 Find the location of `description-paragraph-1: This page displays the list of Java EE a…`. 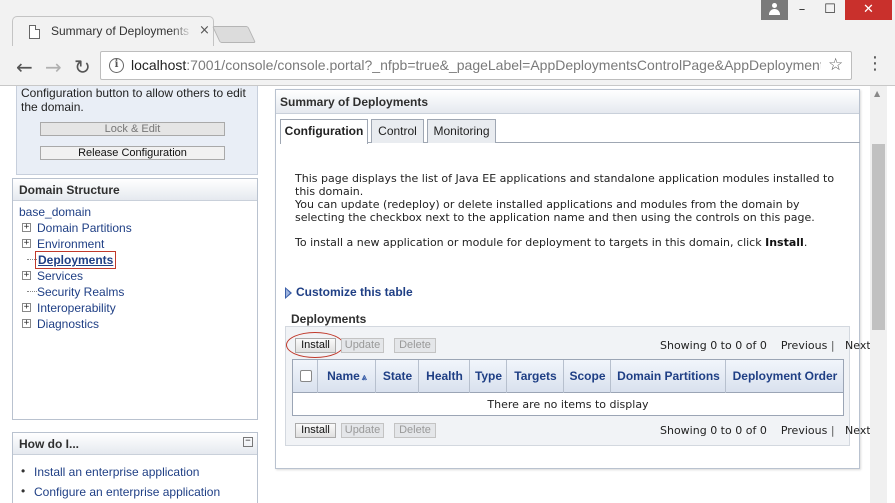

description-paragraph-1: This page displays the list of Java EE a… is located at coordinates (565, 185).